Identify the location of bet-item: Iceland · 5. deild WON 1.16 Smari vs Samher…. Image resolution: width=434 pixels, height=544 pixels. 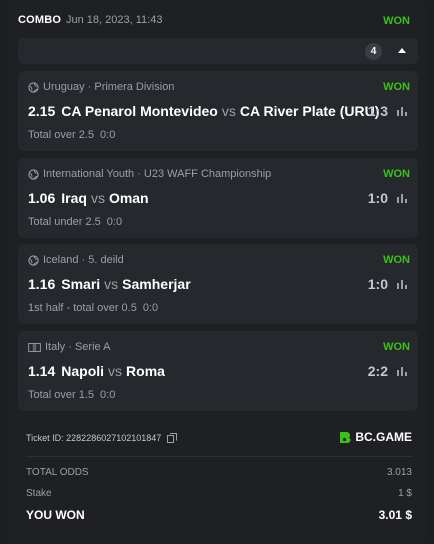
(218, 284).